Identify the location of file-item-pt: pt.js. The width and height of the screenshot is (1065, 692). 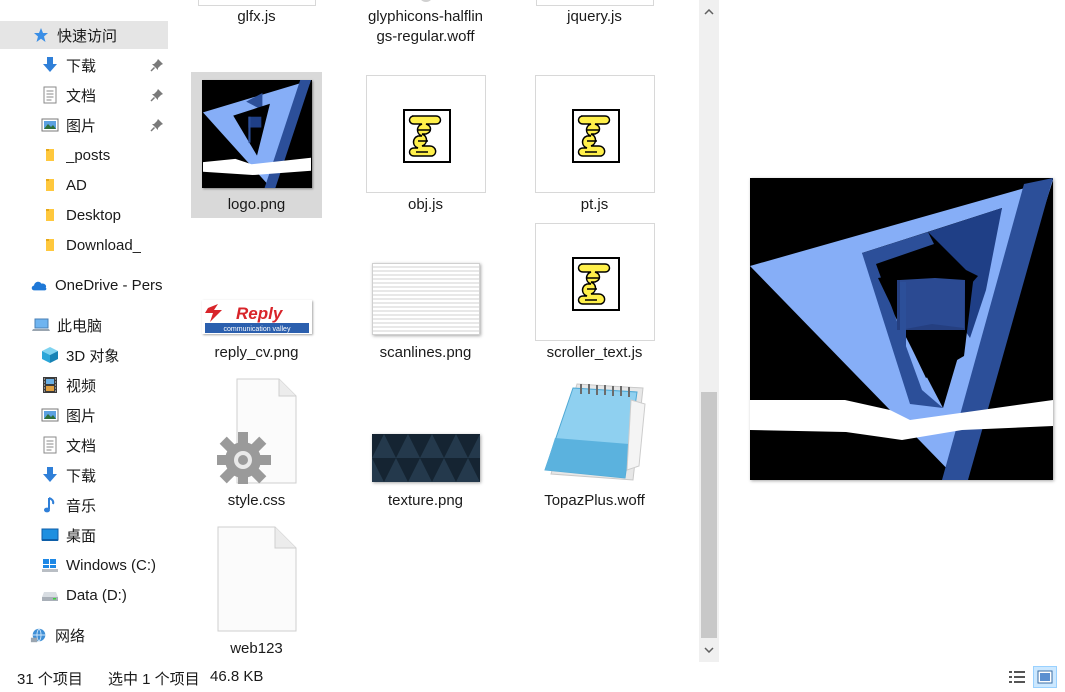
(594, 145).